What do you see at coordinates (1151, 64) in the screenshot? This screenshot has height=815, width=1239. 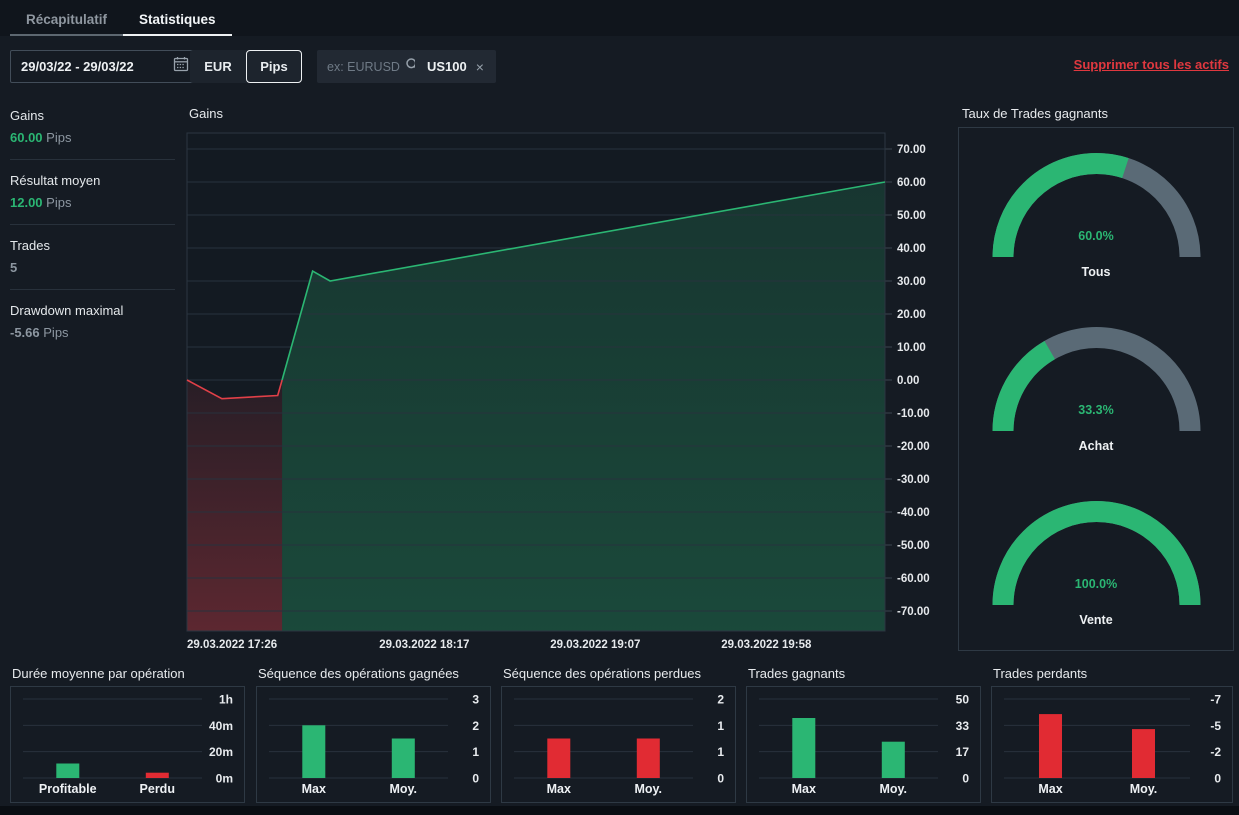 I see `clear-all-assets-link: Supprimer tous les actifs` at bounding box center [1151, 64].